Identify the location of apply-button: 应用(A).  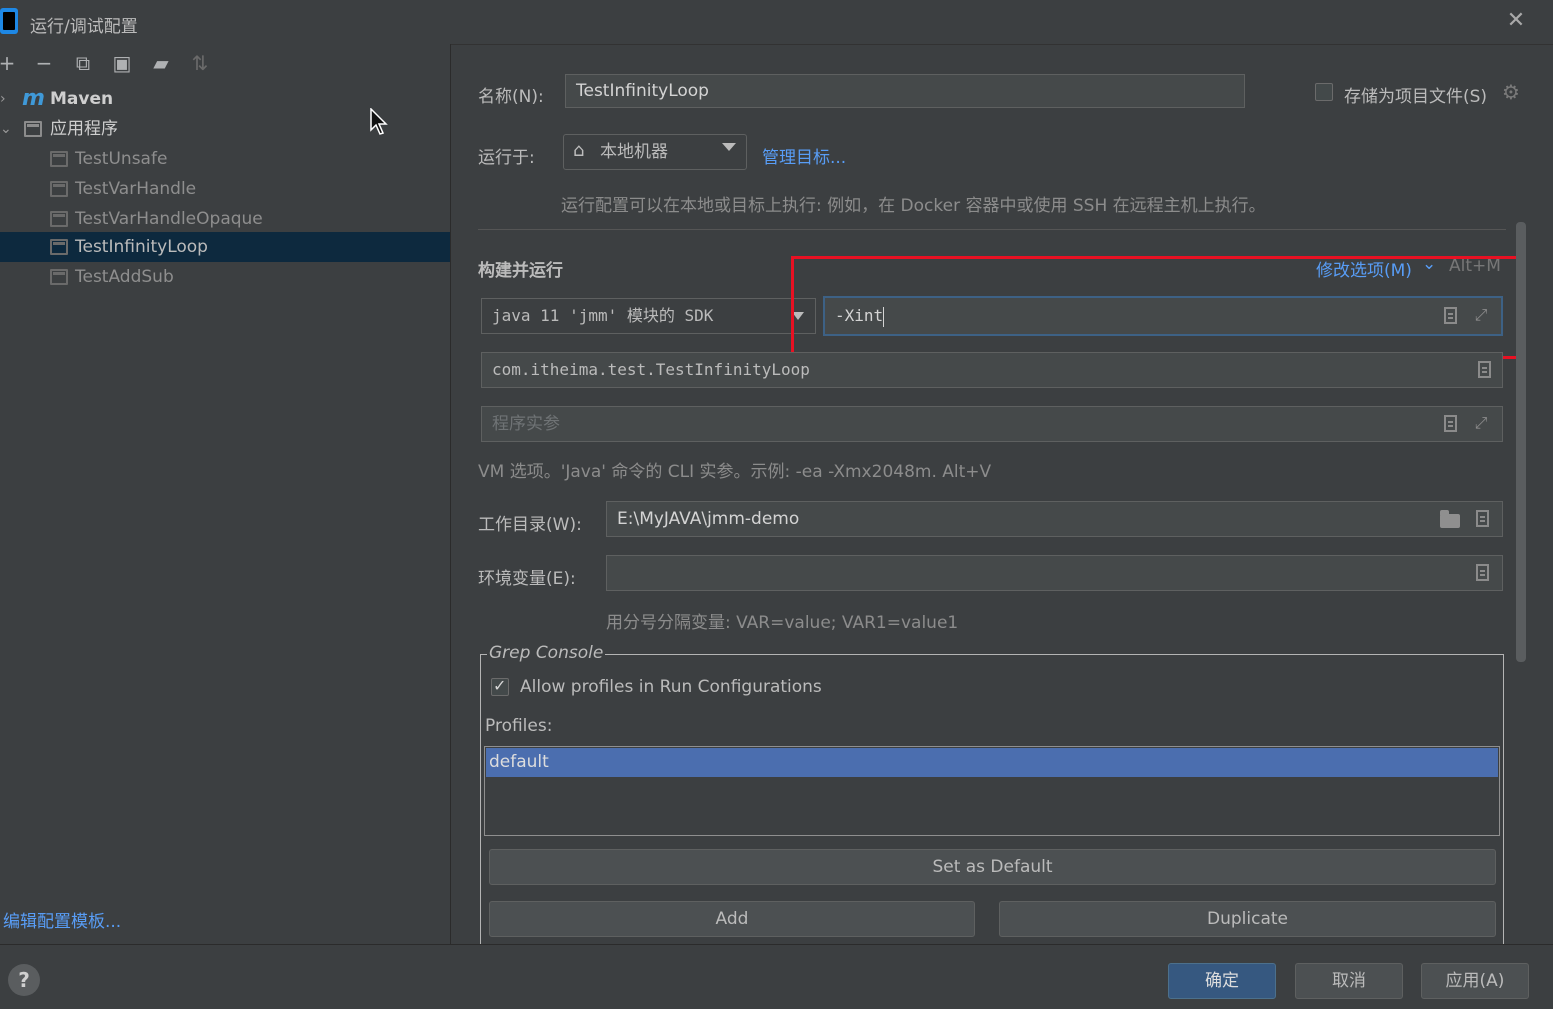
(1475, 981).